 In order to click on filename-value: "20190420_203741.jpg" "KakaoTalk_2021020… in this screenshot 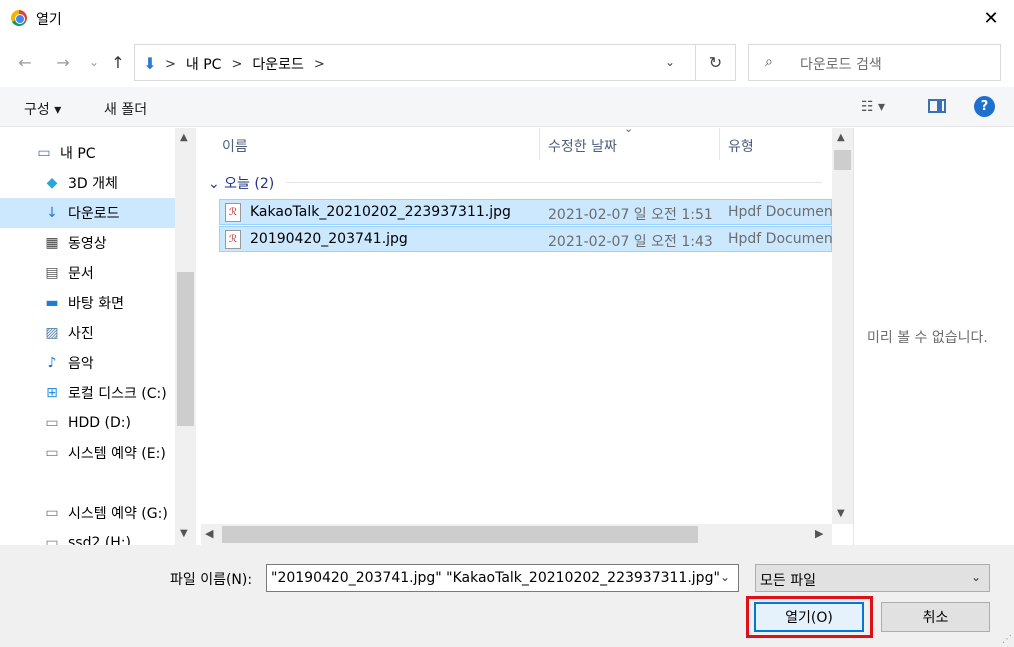, I will do `click(495, 578)`.